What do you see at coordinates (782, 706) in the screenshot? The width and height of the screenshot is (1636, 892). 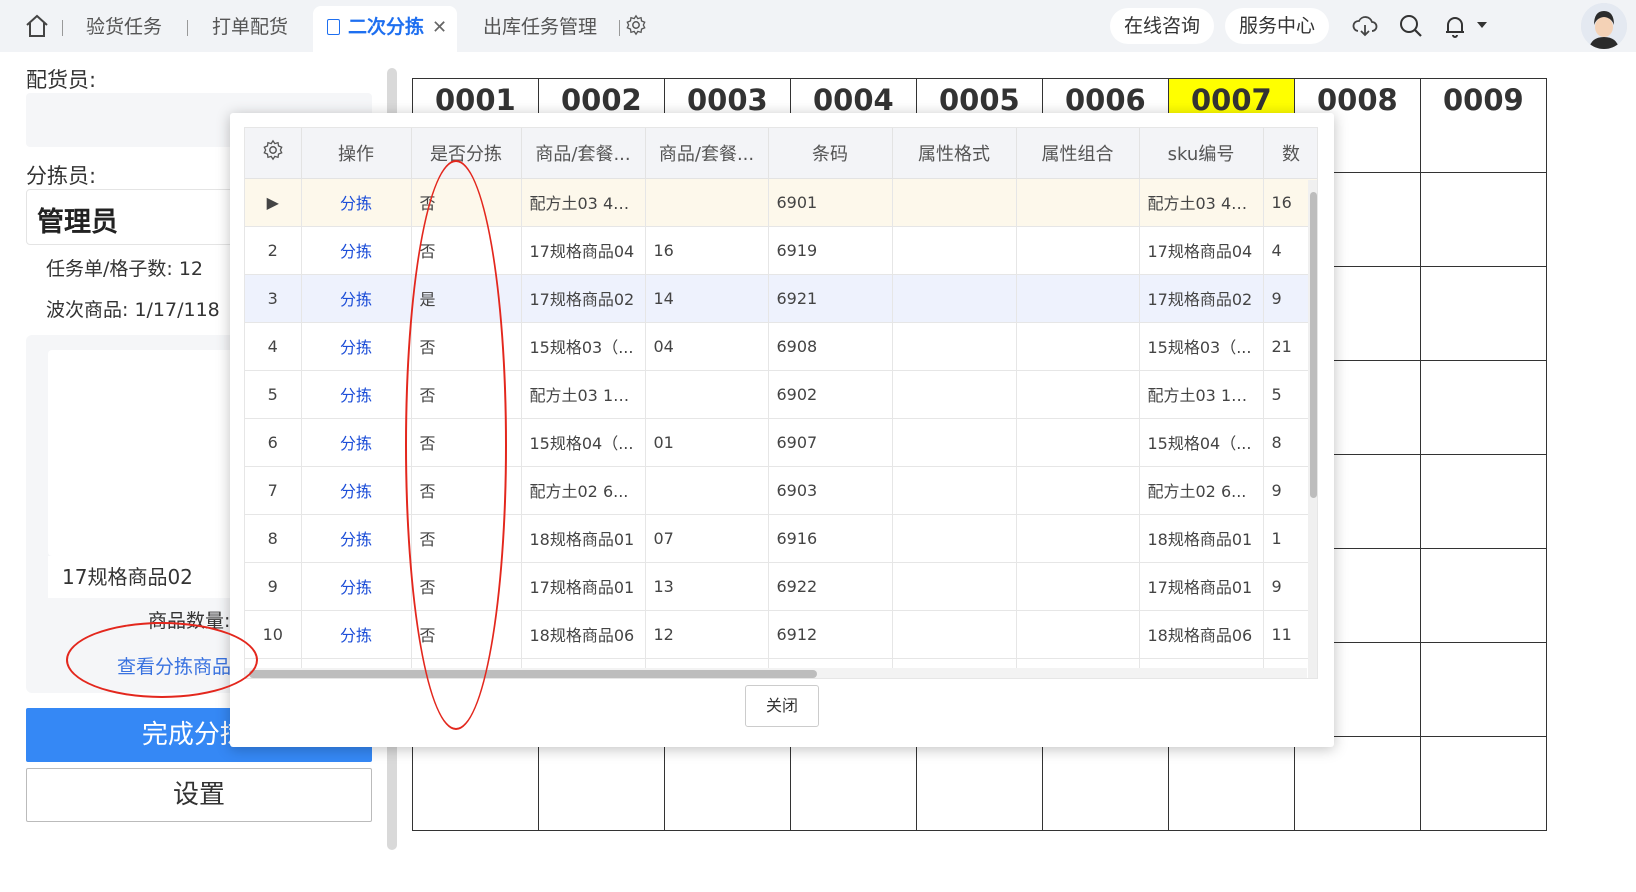 I see `close-button: 关闭` at bounding box center [782, 706].